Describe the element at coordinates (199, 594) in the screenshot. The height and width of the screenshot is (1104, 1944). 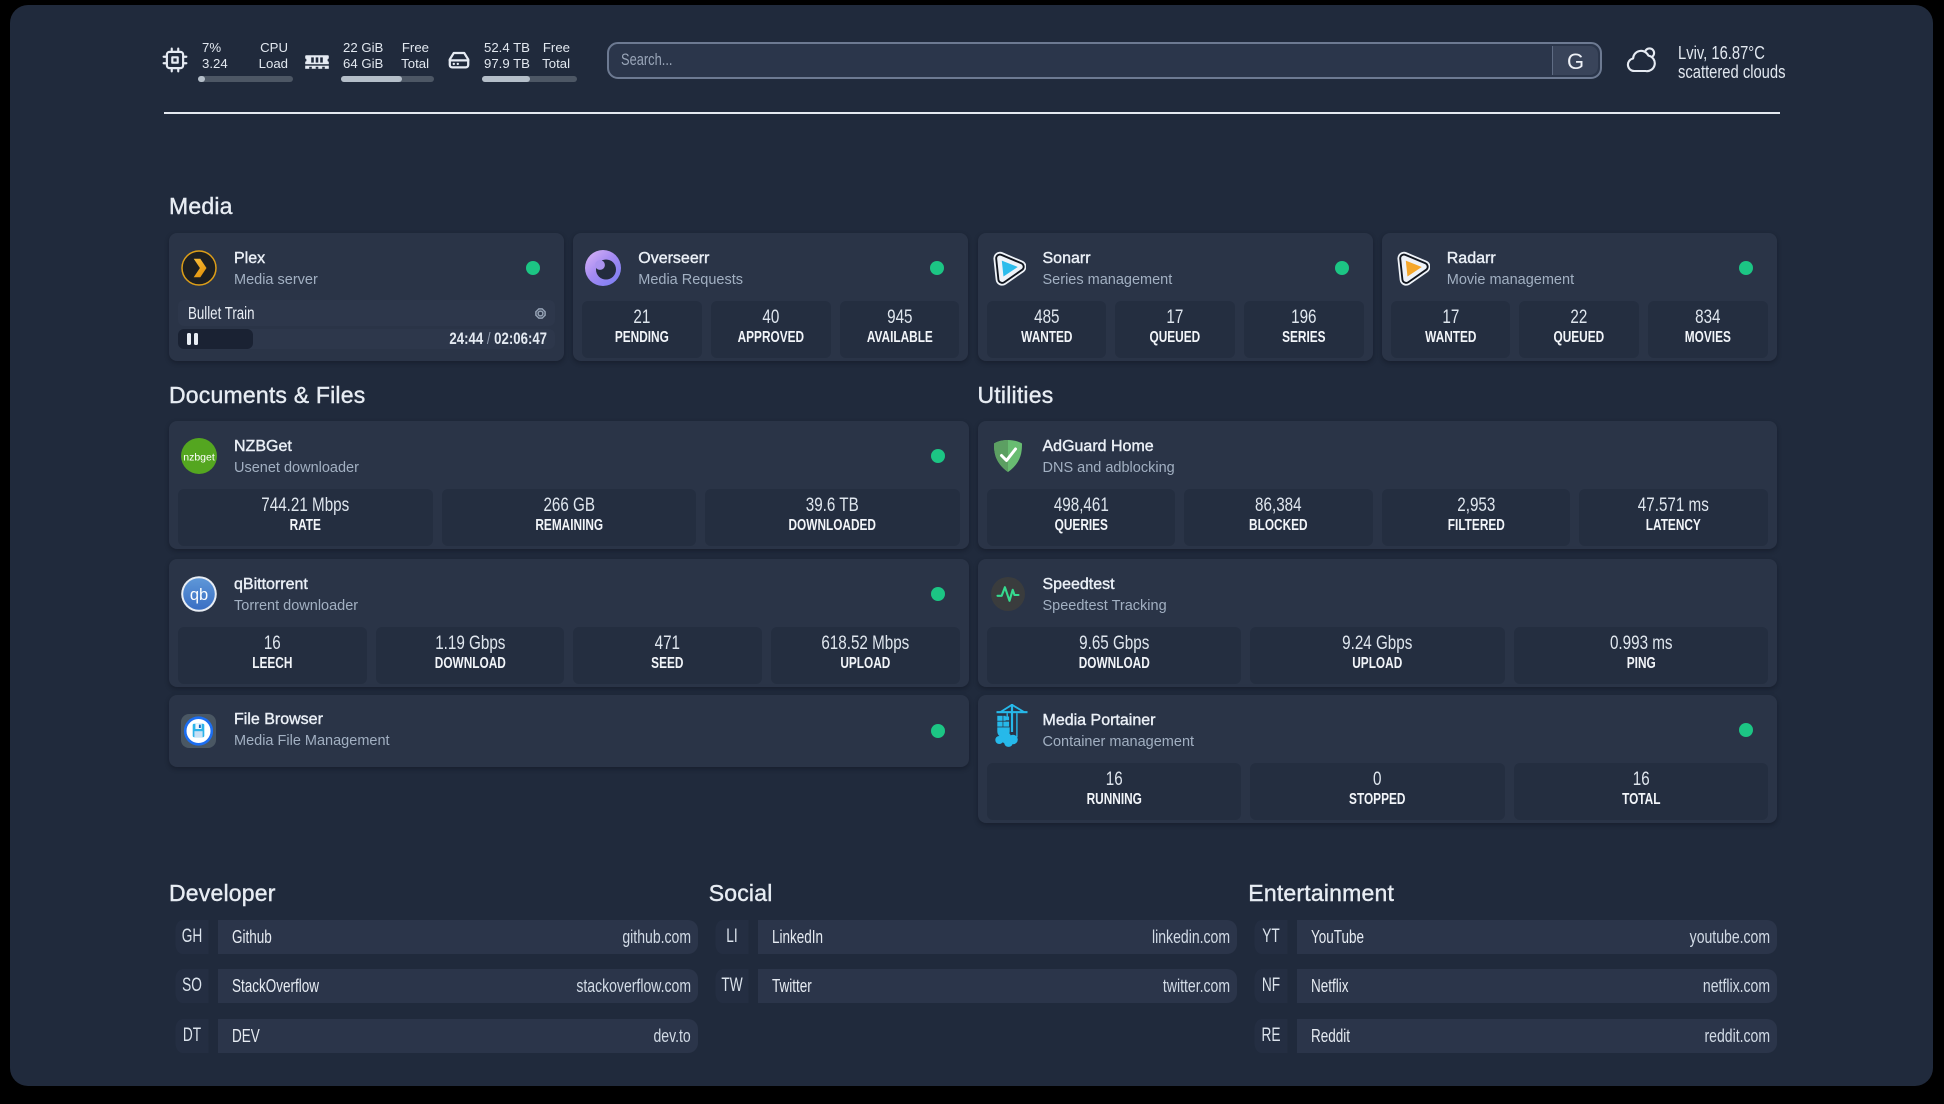
I see `svg-text: qb` at that location.